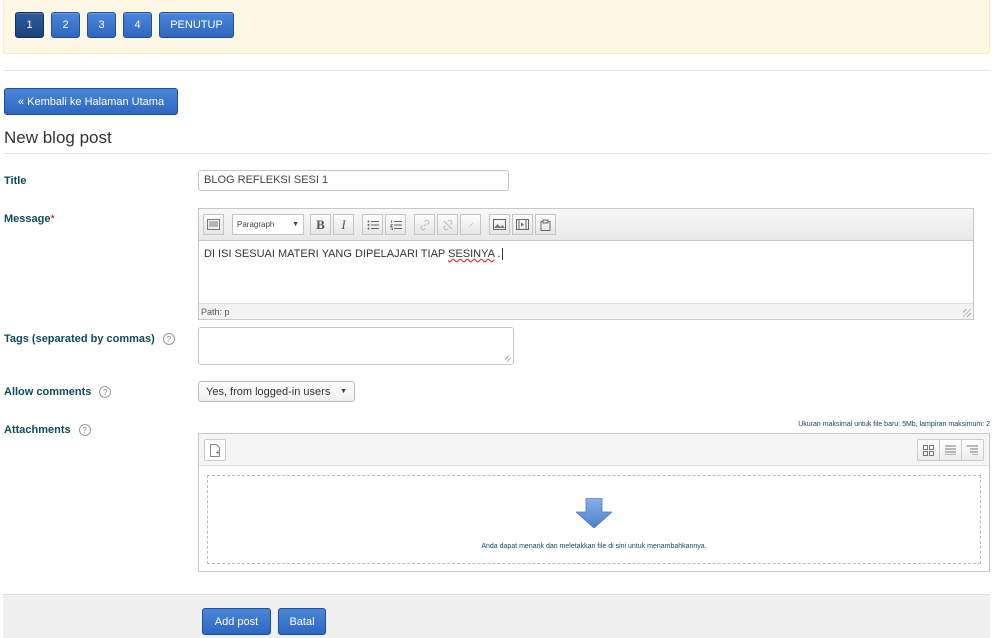 This screenshot has height=638, width=1001. Describe the element at coordinates (470, 224) in the screenshot. I see `anchor-icon` at that location.